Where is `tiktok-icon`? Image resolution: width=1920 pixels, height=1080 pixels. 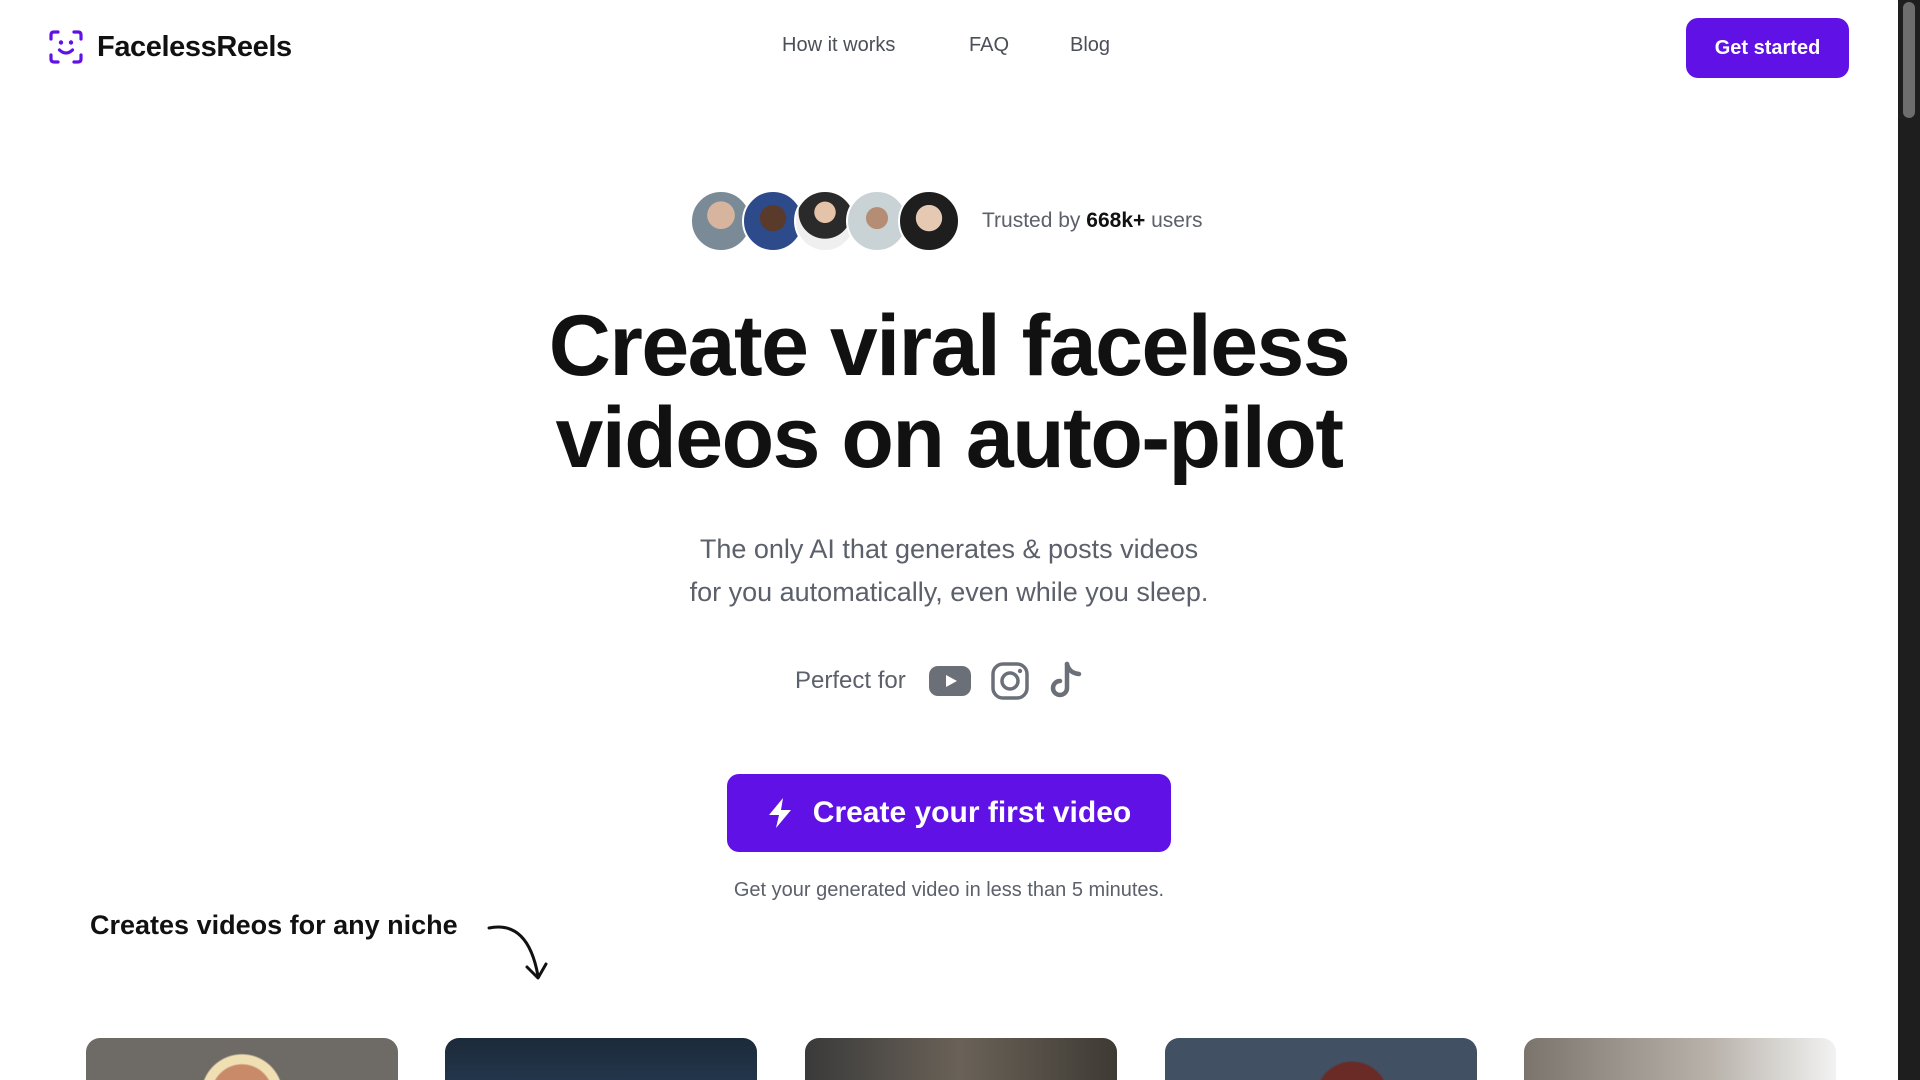
tiktok-icon is located at coordinates (1066, 681).